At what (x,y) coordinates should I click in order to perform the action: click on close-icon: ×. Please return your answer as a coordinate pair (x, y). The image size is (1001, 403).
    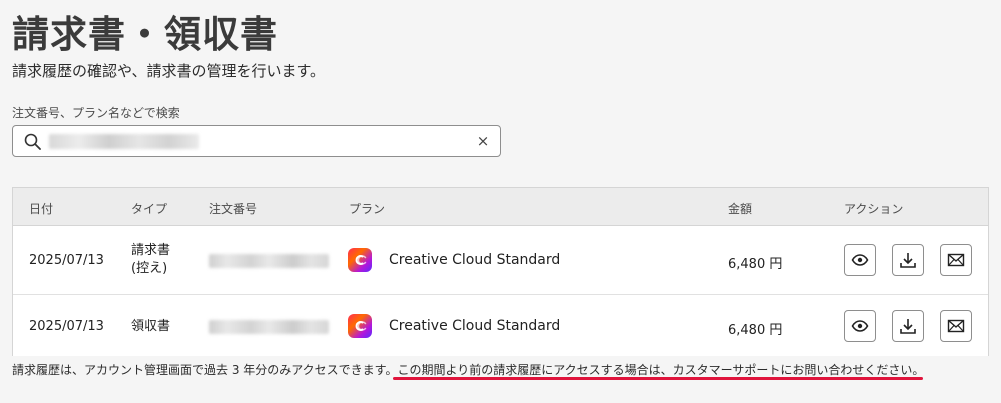
    Looking at the image, I should click on (483, 141).